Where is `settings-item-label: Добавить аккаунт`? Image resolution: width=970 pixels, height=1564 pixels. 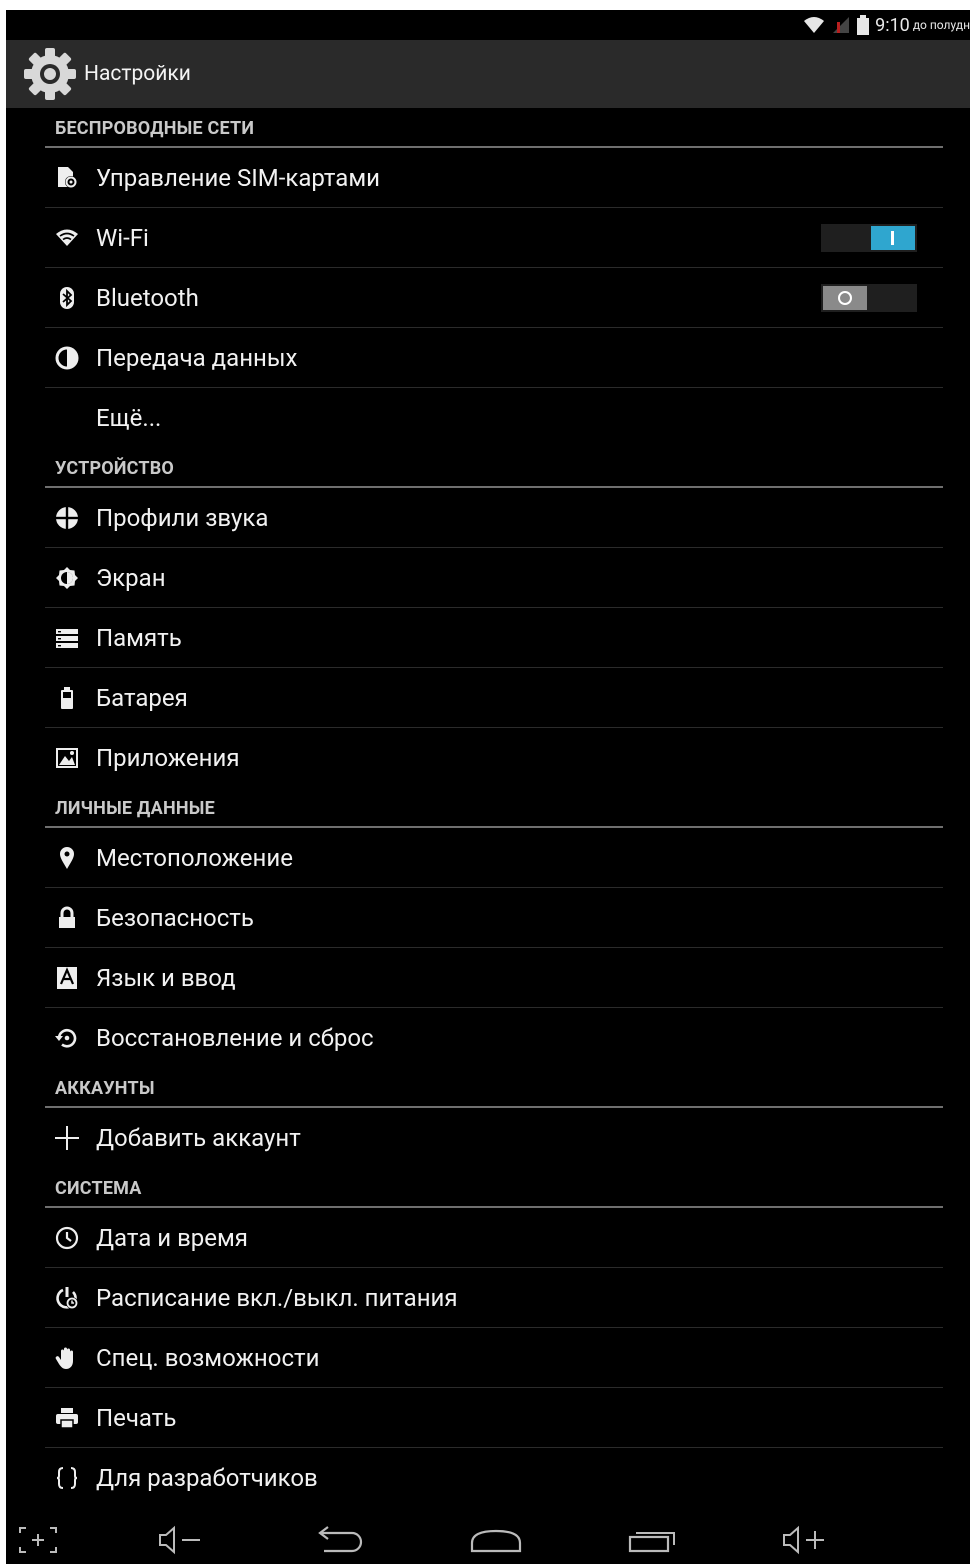 settings-item-label: Добавить аккаунт is located at coordinates (198, 1138).